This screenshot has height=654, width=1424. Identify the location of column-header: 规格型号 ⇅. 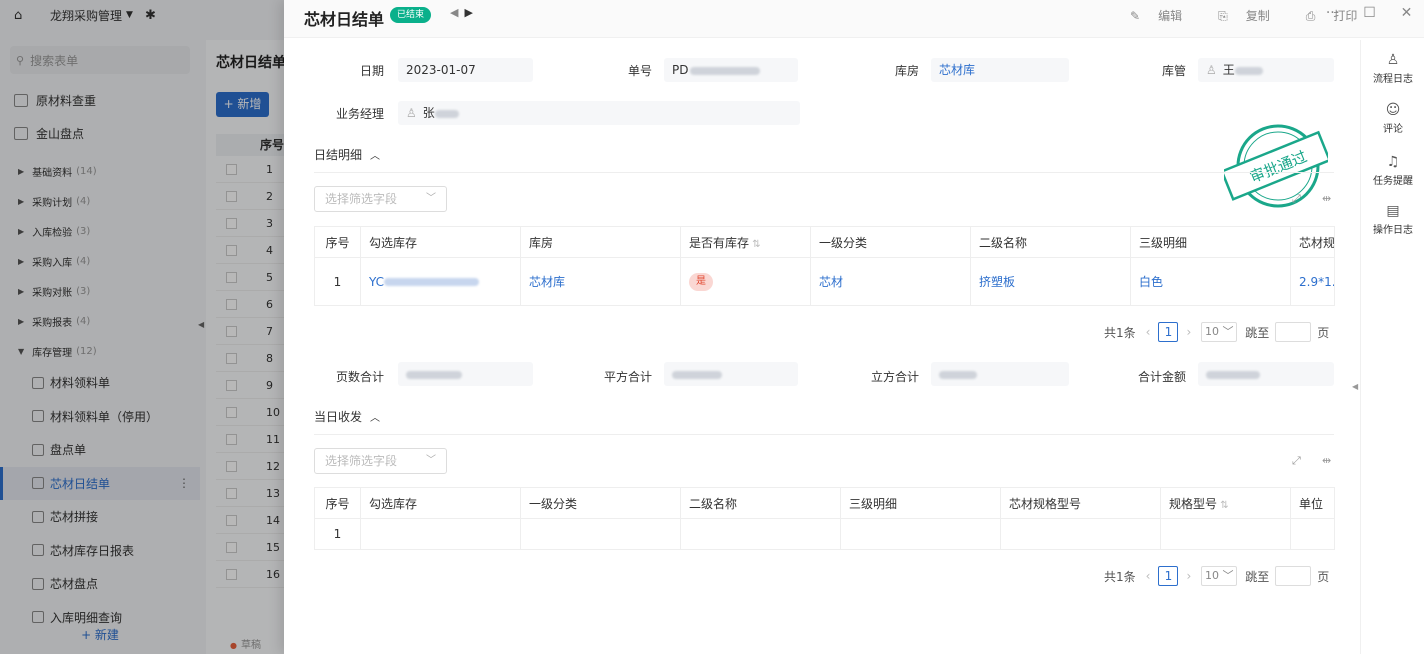
(1225, 503).